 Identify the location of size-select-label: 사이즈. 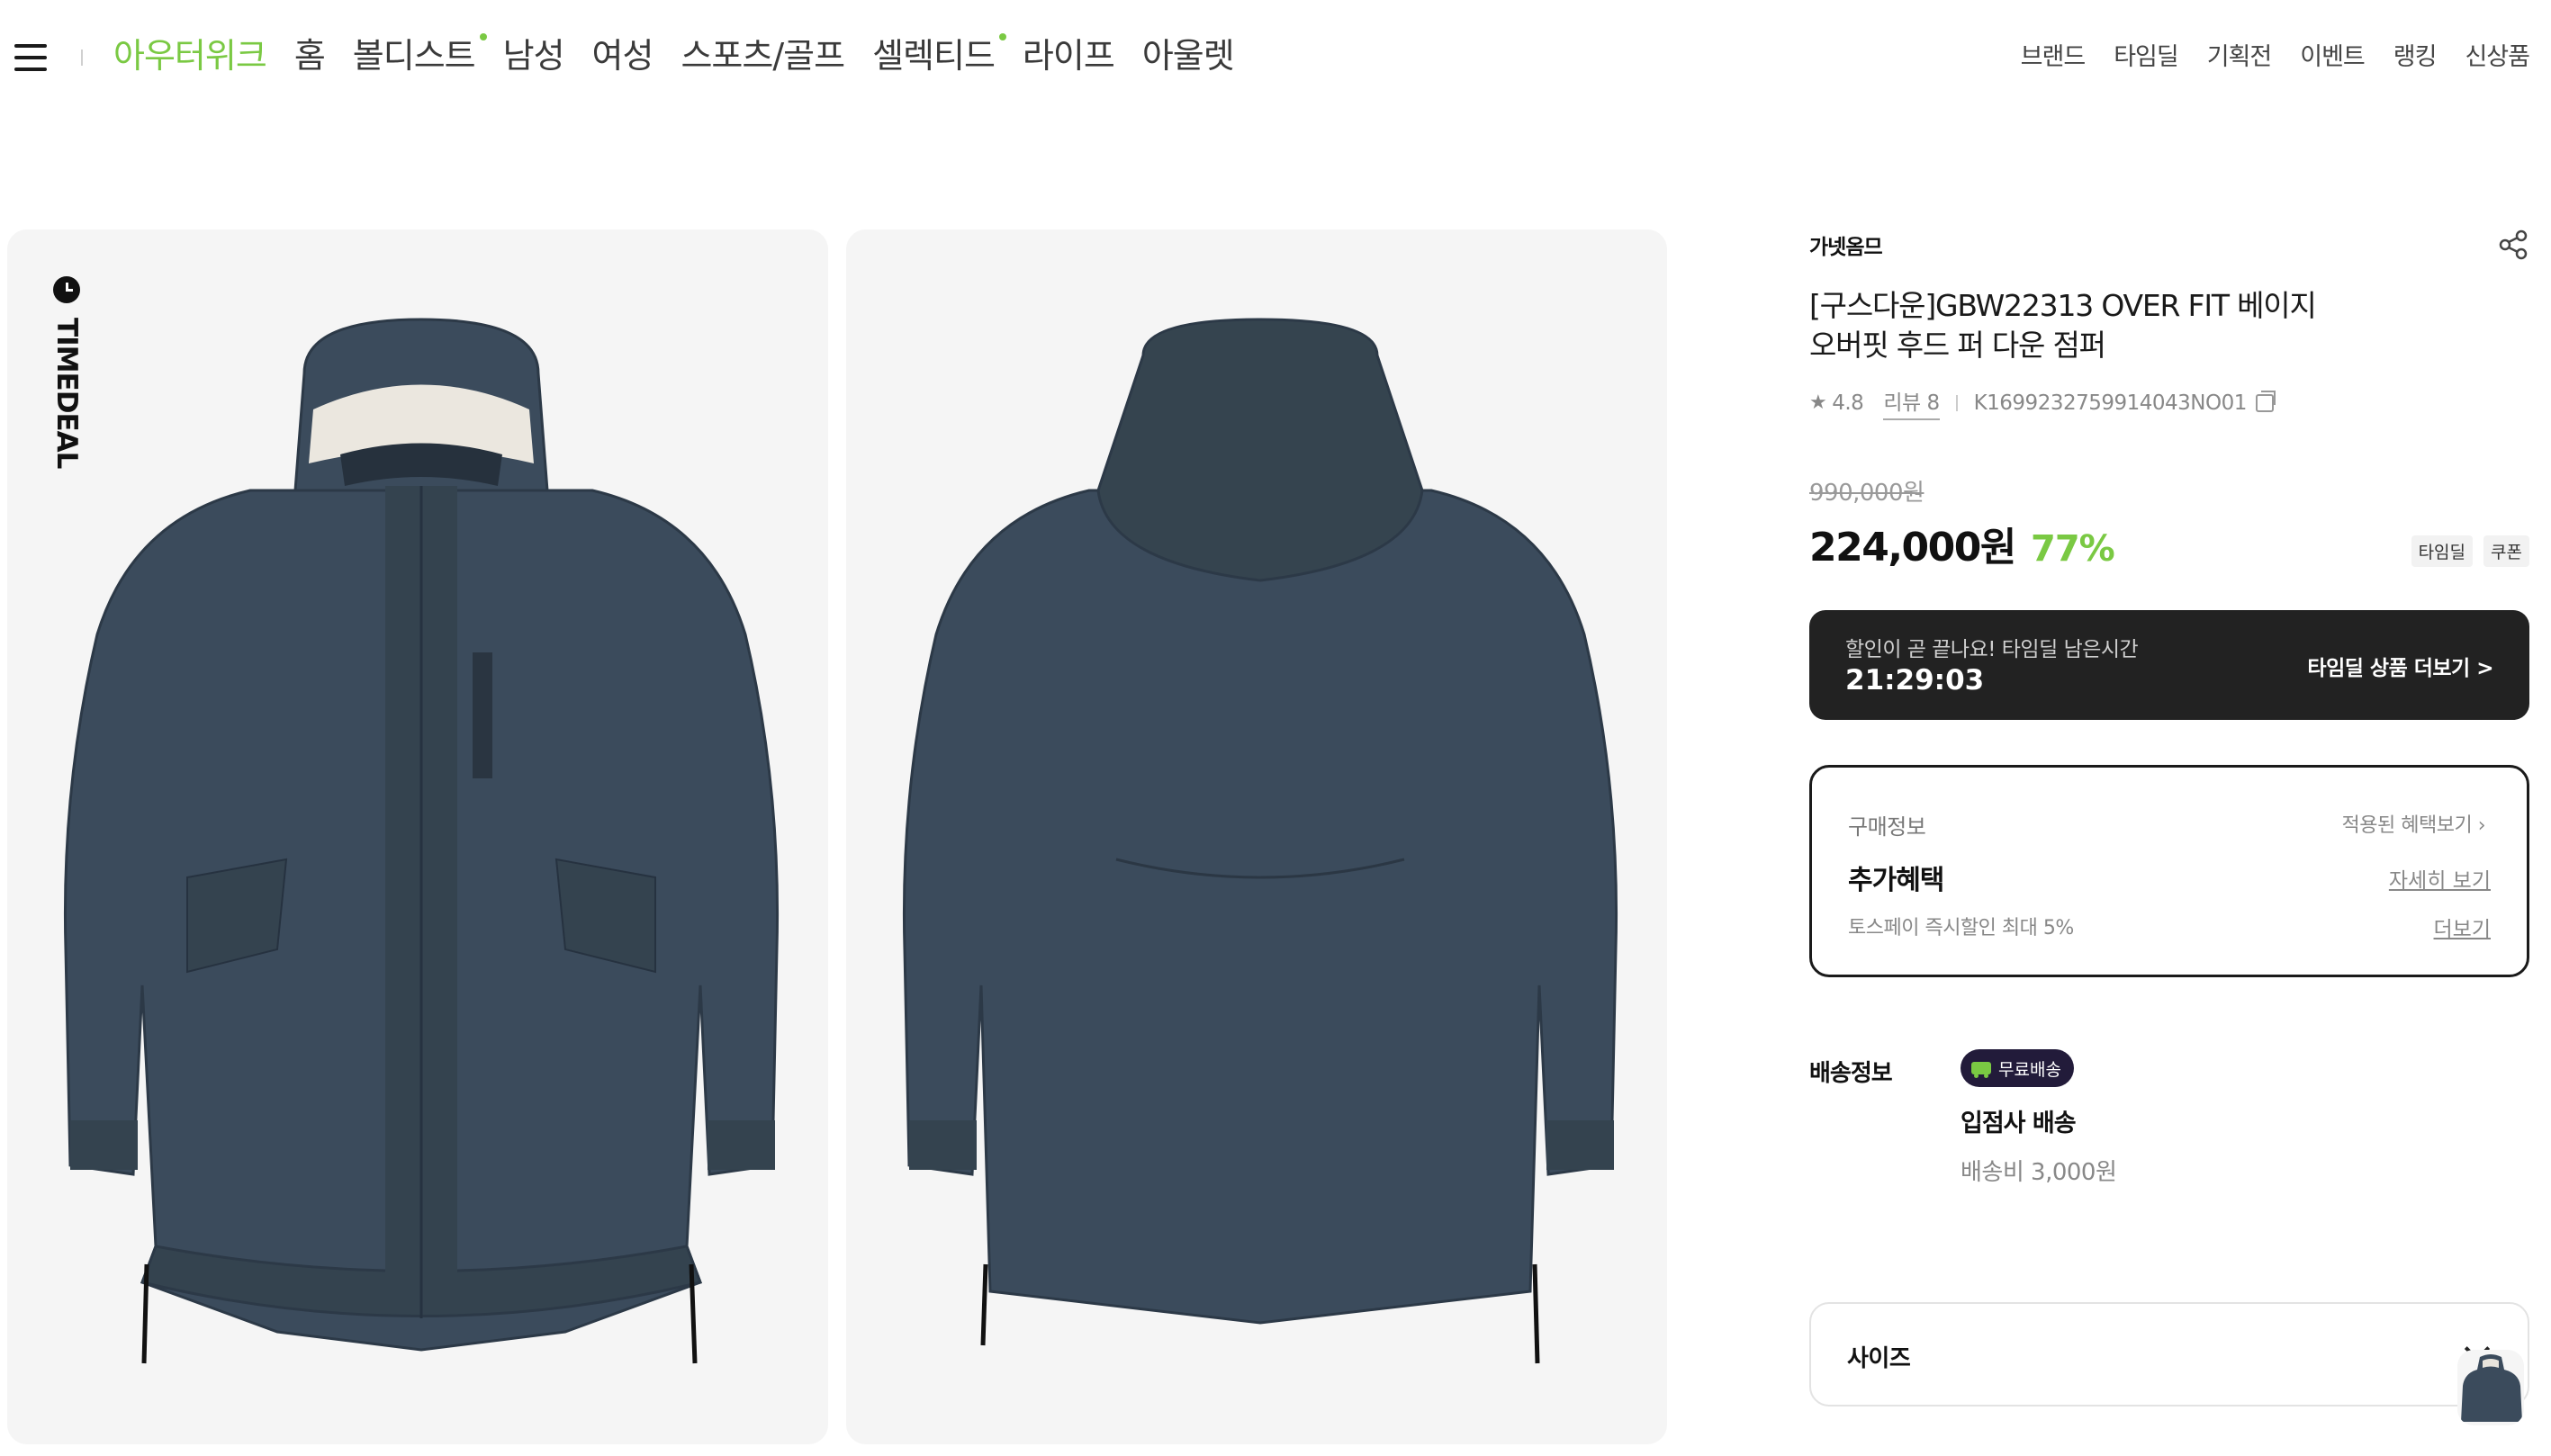
(1879, 1358).